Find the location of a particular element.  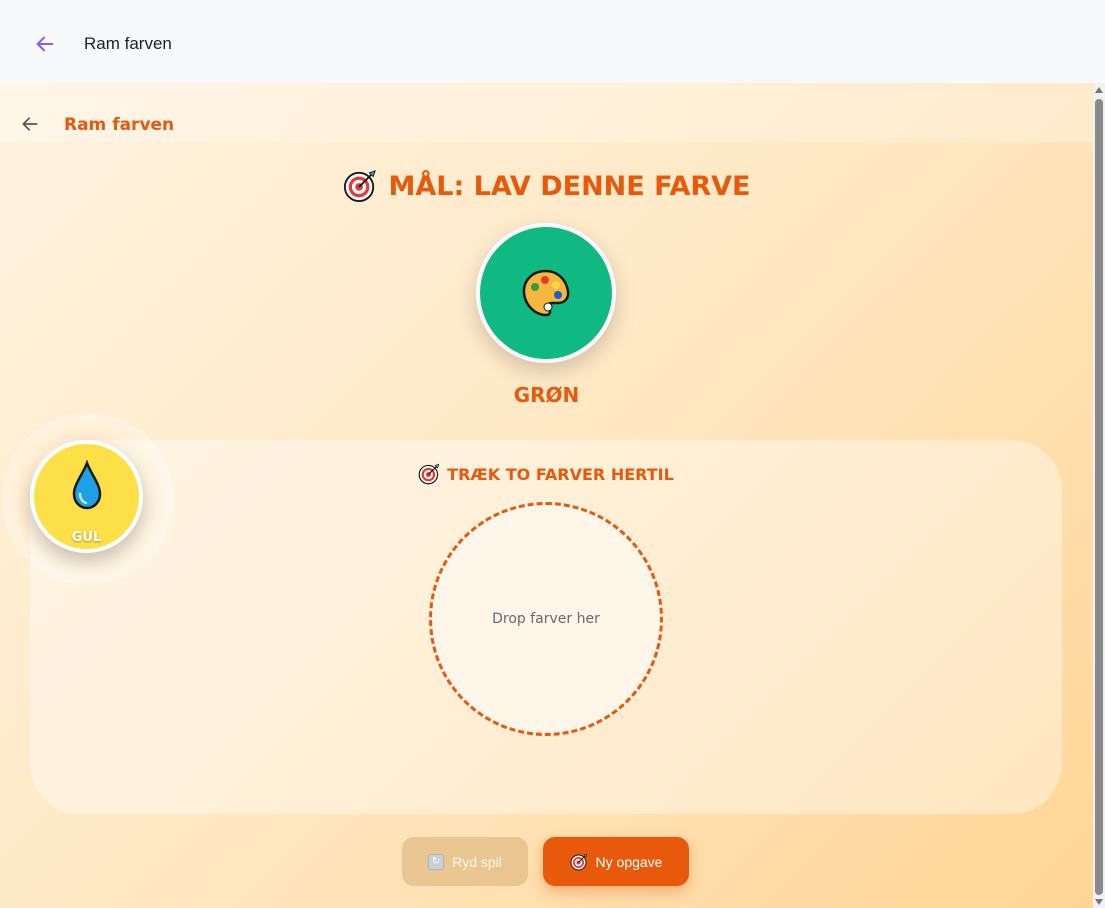

new-task-label: Ny opgave is located at coordinates (629, 861).